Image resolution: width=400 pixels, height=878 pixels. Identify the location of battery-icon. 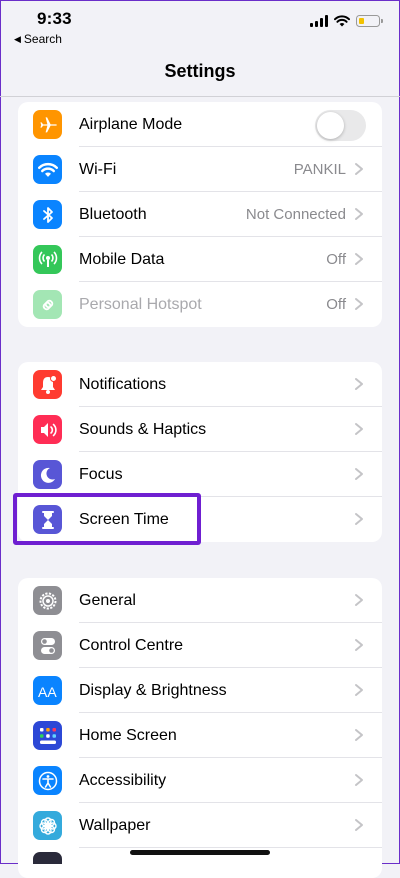
(369, 21).